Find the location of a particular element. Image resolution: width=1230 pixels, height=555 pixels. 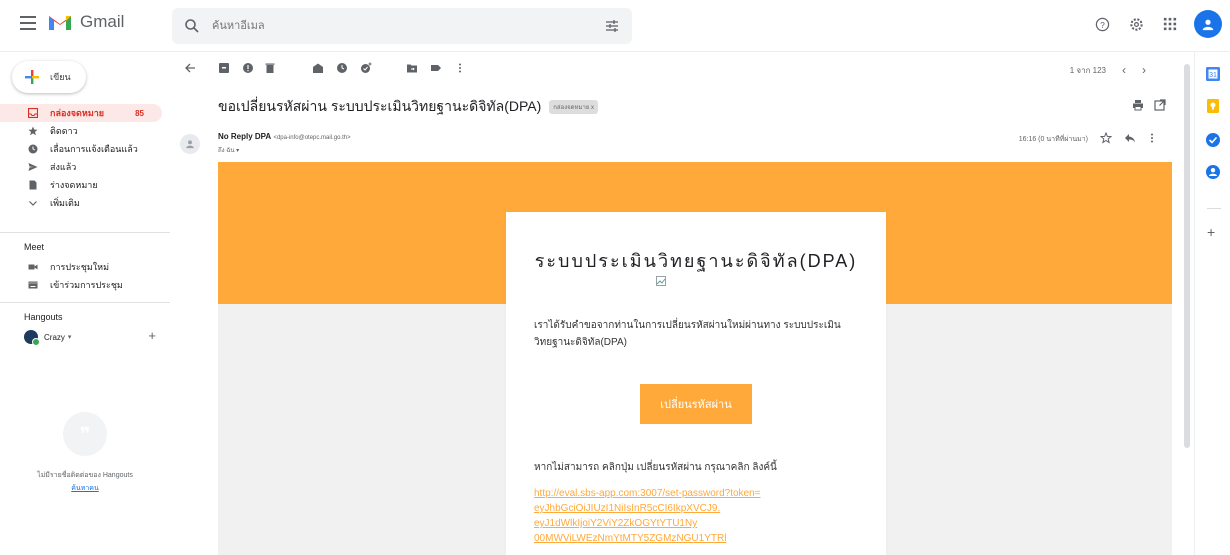

calendar-icon: 31 is located at coordinates (1213, 74).